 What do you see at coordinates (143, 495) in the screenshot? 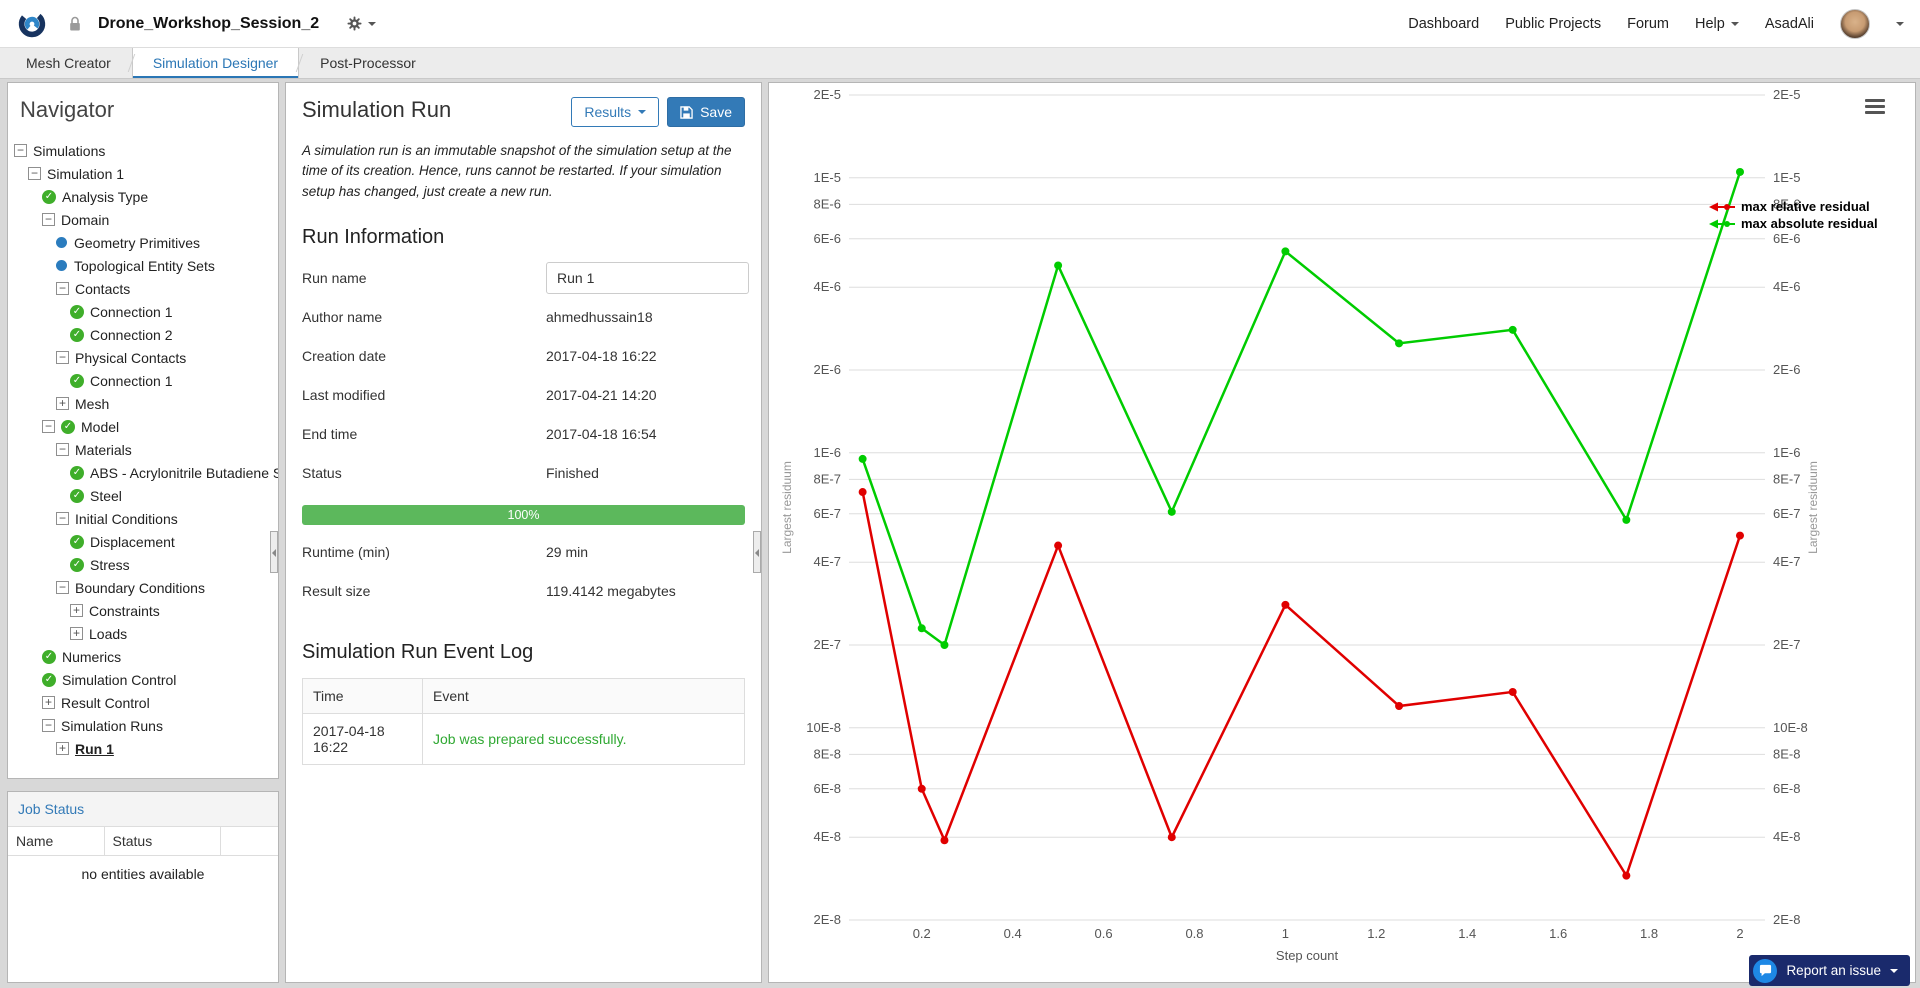
I see `tree-item-steel: ✓ Steel` at bounding box center [143, 495].